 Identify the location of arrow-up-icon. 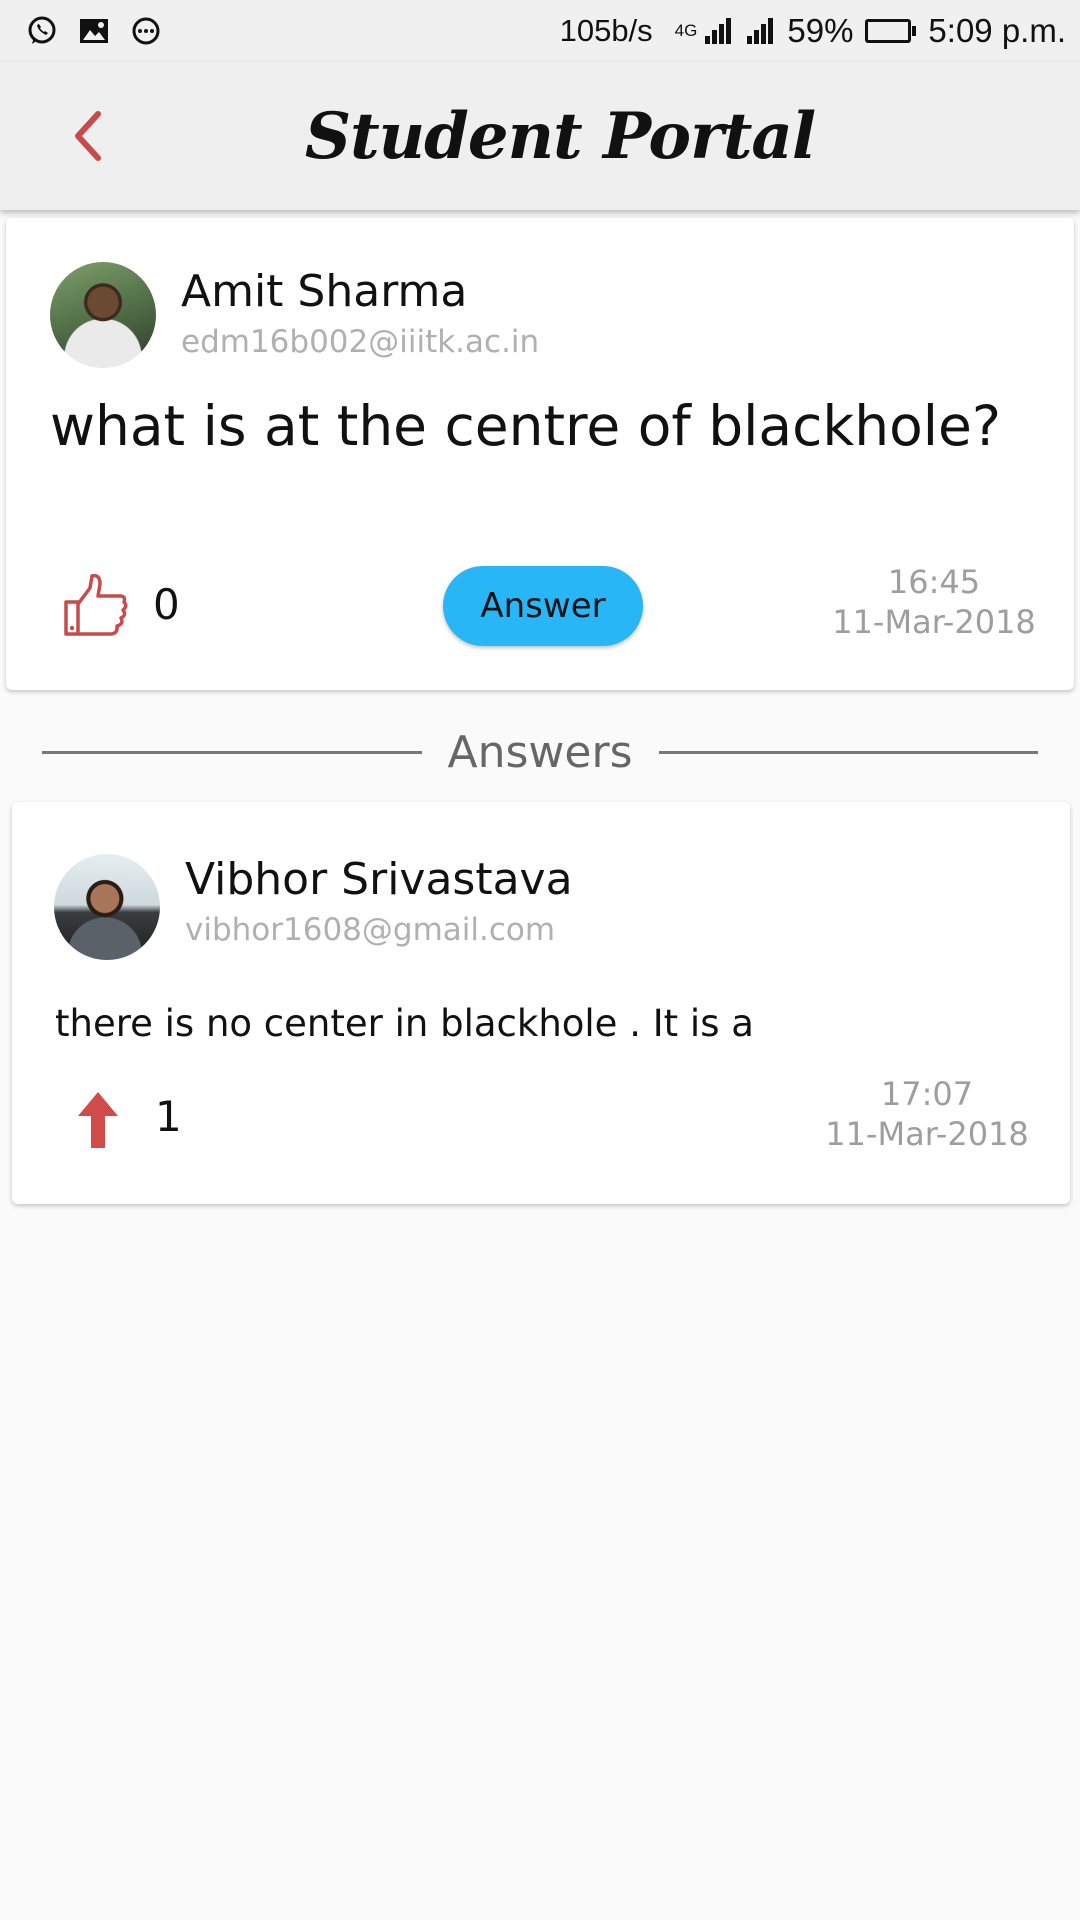
(98, 1120).